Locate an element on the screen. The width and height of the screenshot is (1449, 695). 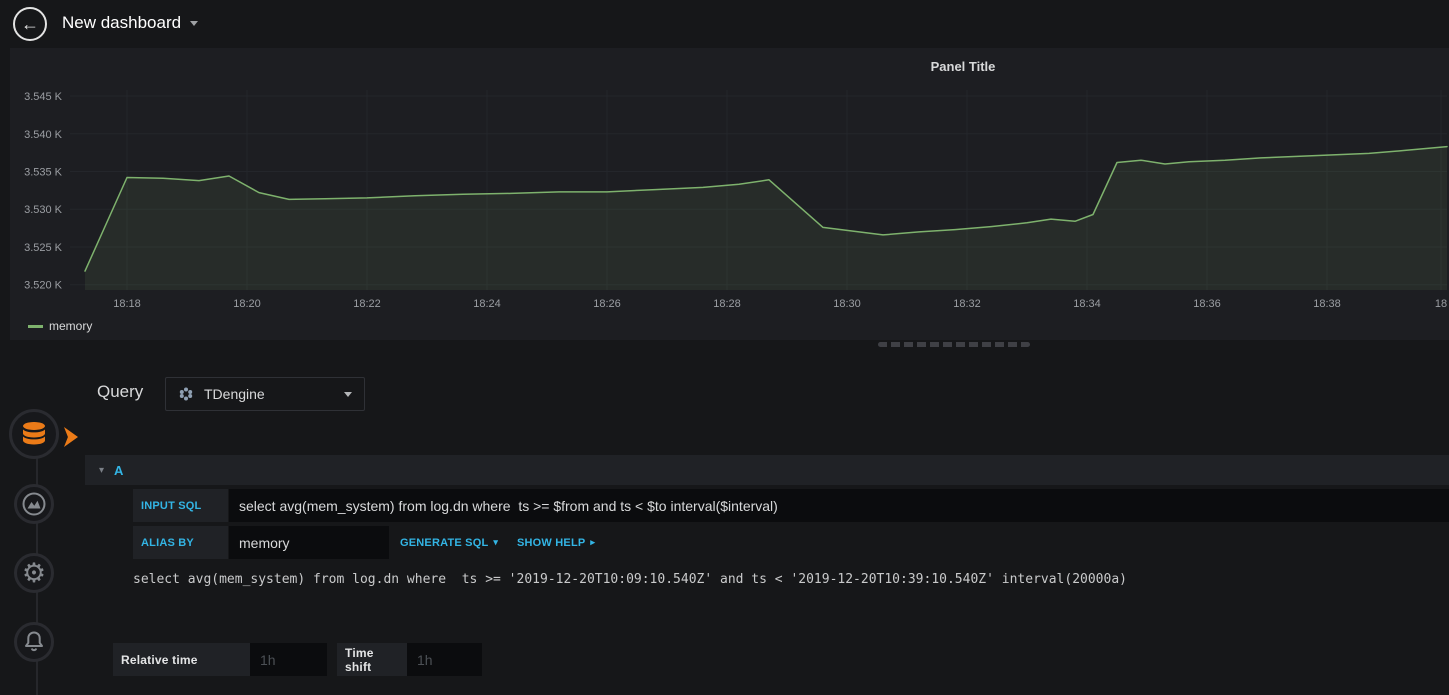
database-icon is located at coordinates (34, 433).